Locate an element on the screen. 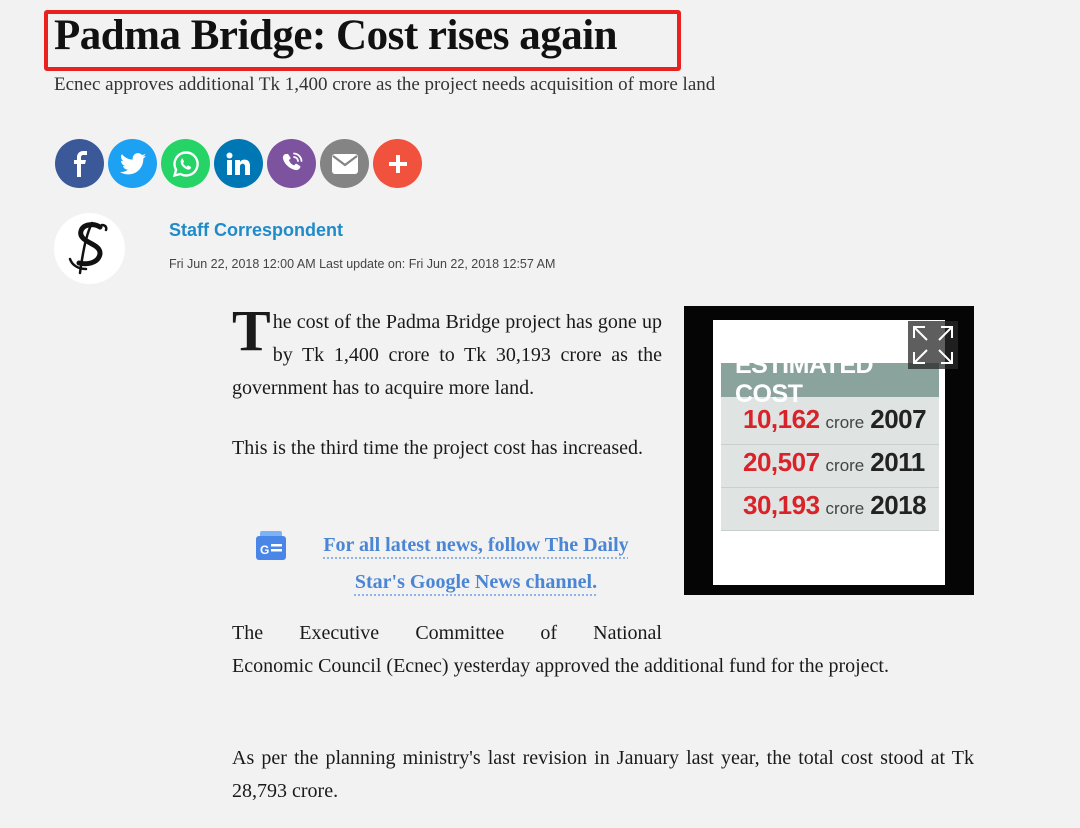 The width and height of the screenshot is (1080, 828). email-share-button is located at coordinates (344, 163).